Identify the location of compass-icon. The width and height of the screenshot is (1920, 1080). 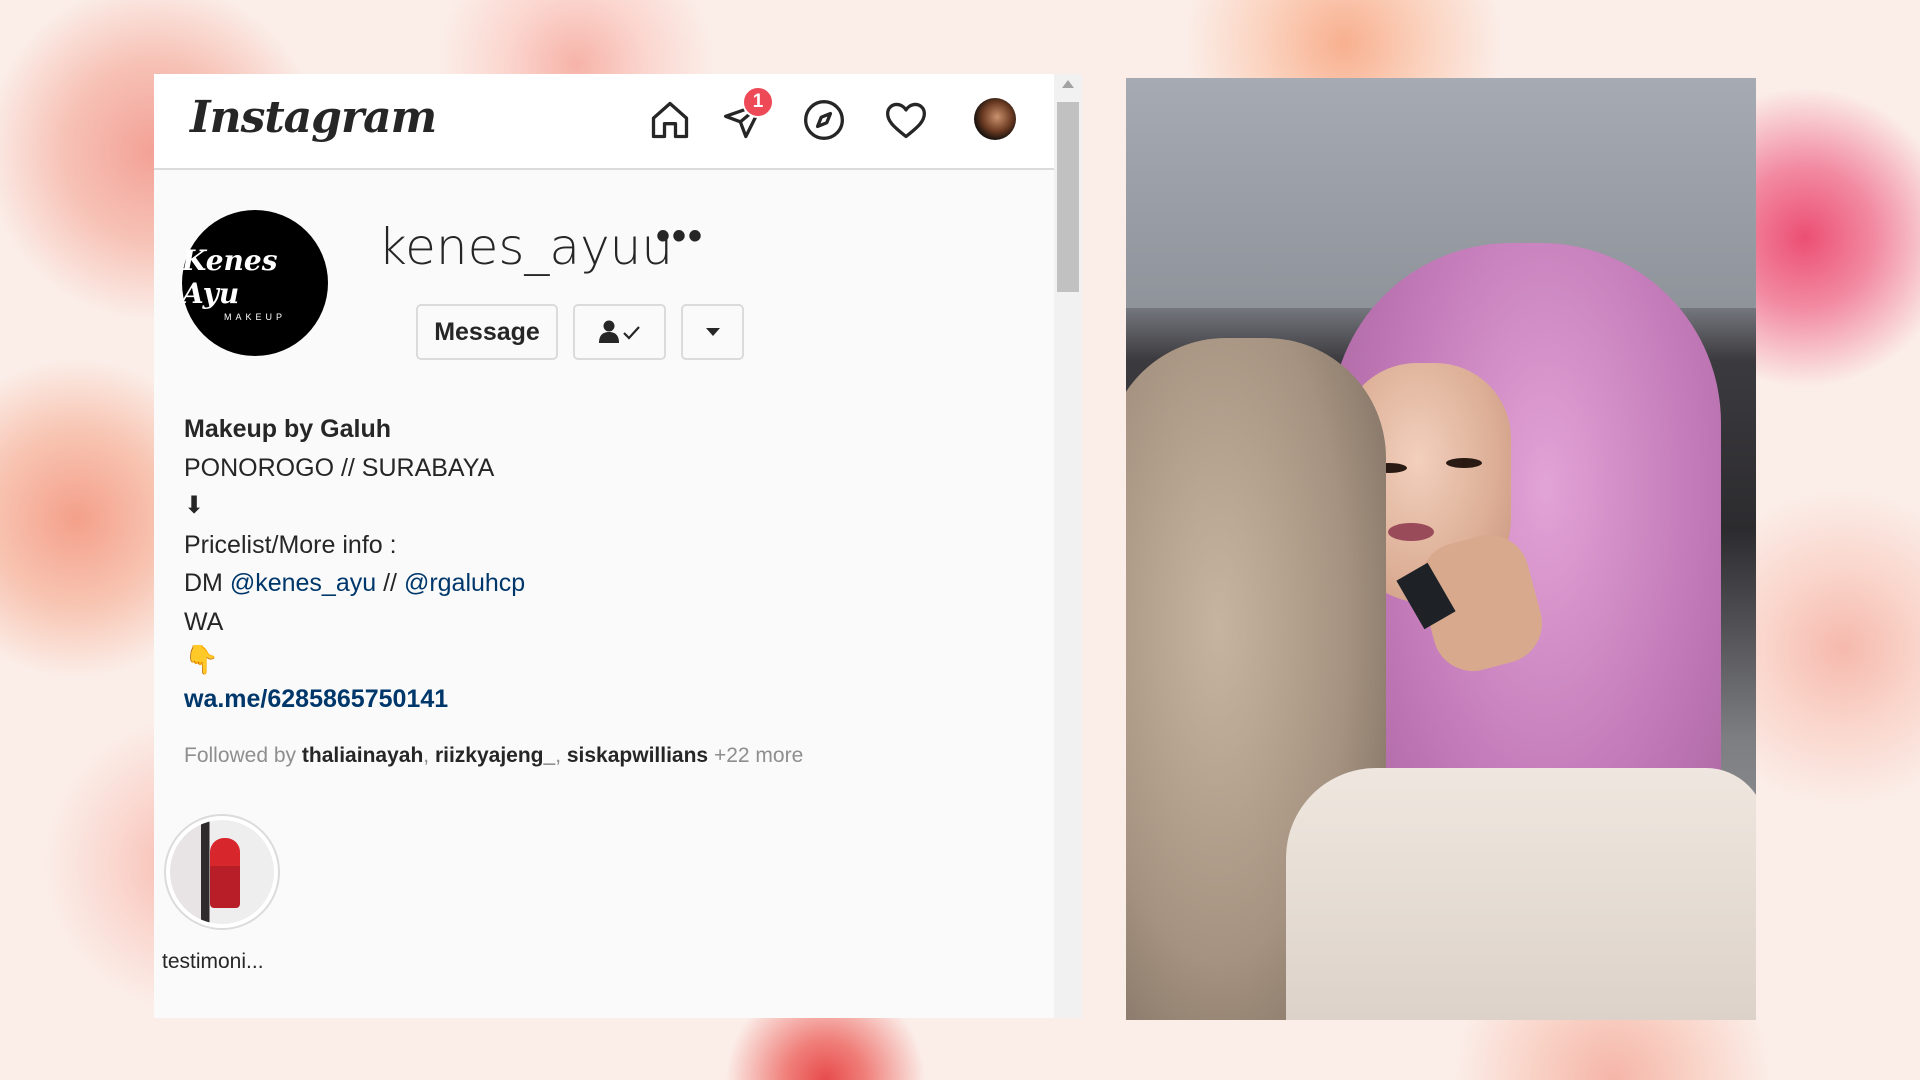
(824, 120).